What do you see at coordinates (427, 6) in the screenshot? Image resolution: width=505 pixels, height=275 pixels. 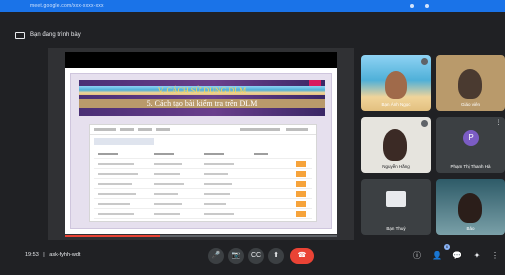 I see `extension-icon` at bounding box center [427, 6].